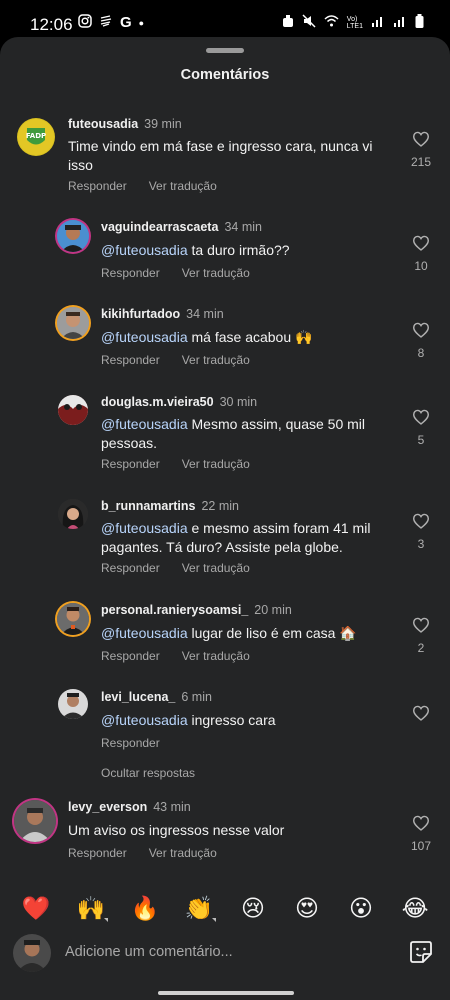 The height and width of the screenshot is (1000, 450). Describe the element at coordinates (106, 920) in the screenshot. I see `skin-tone-indicator` at that location.